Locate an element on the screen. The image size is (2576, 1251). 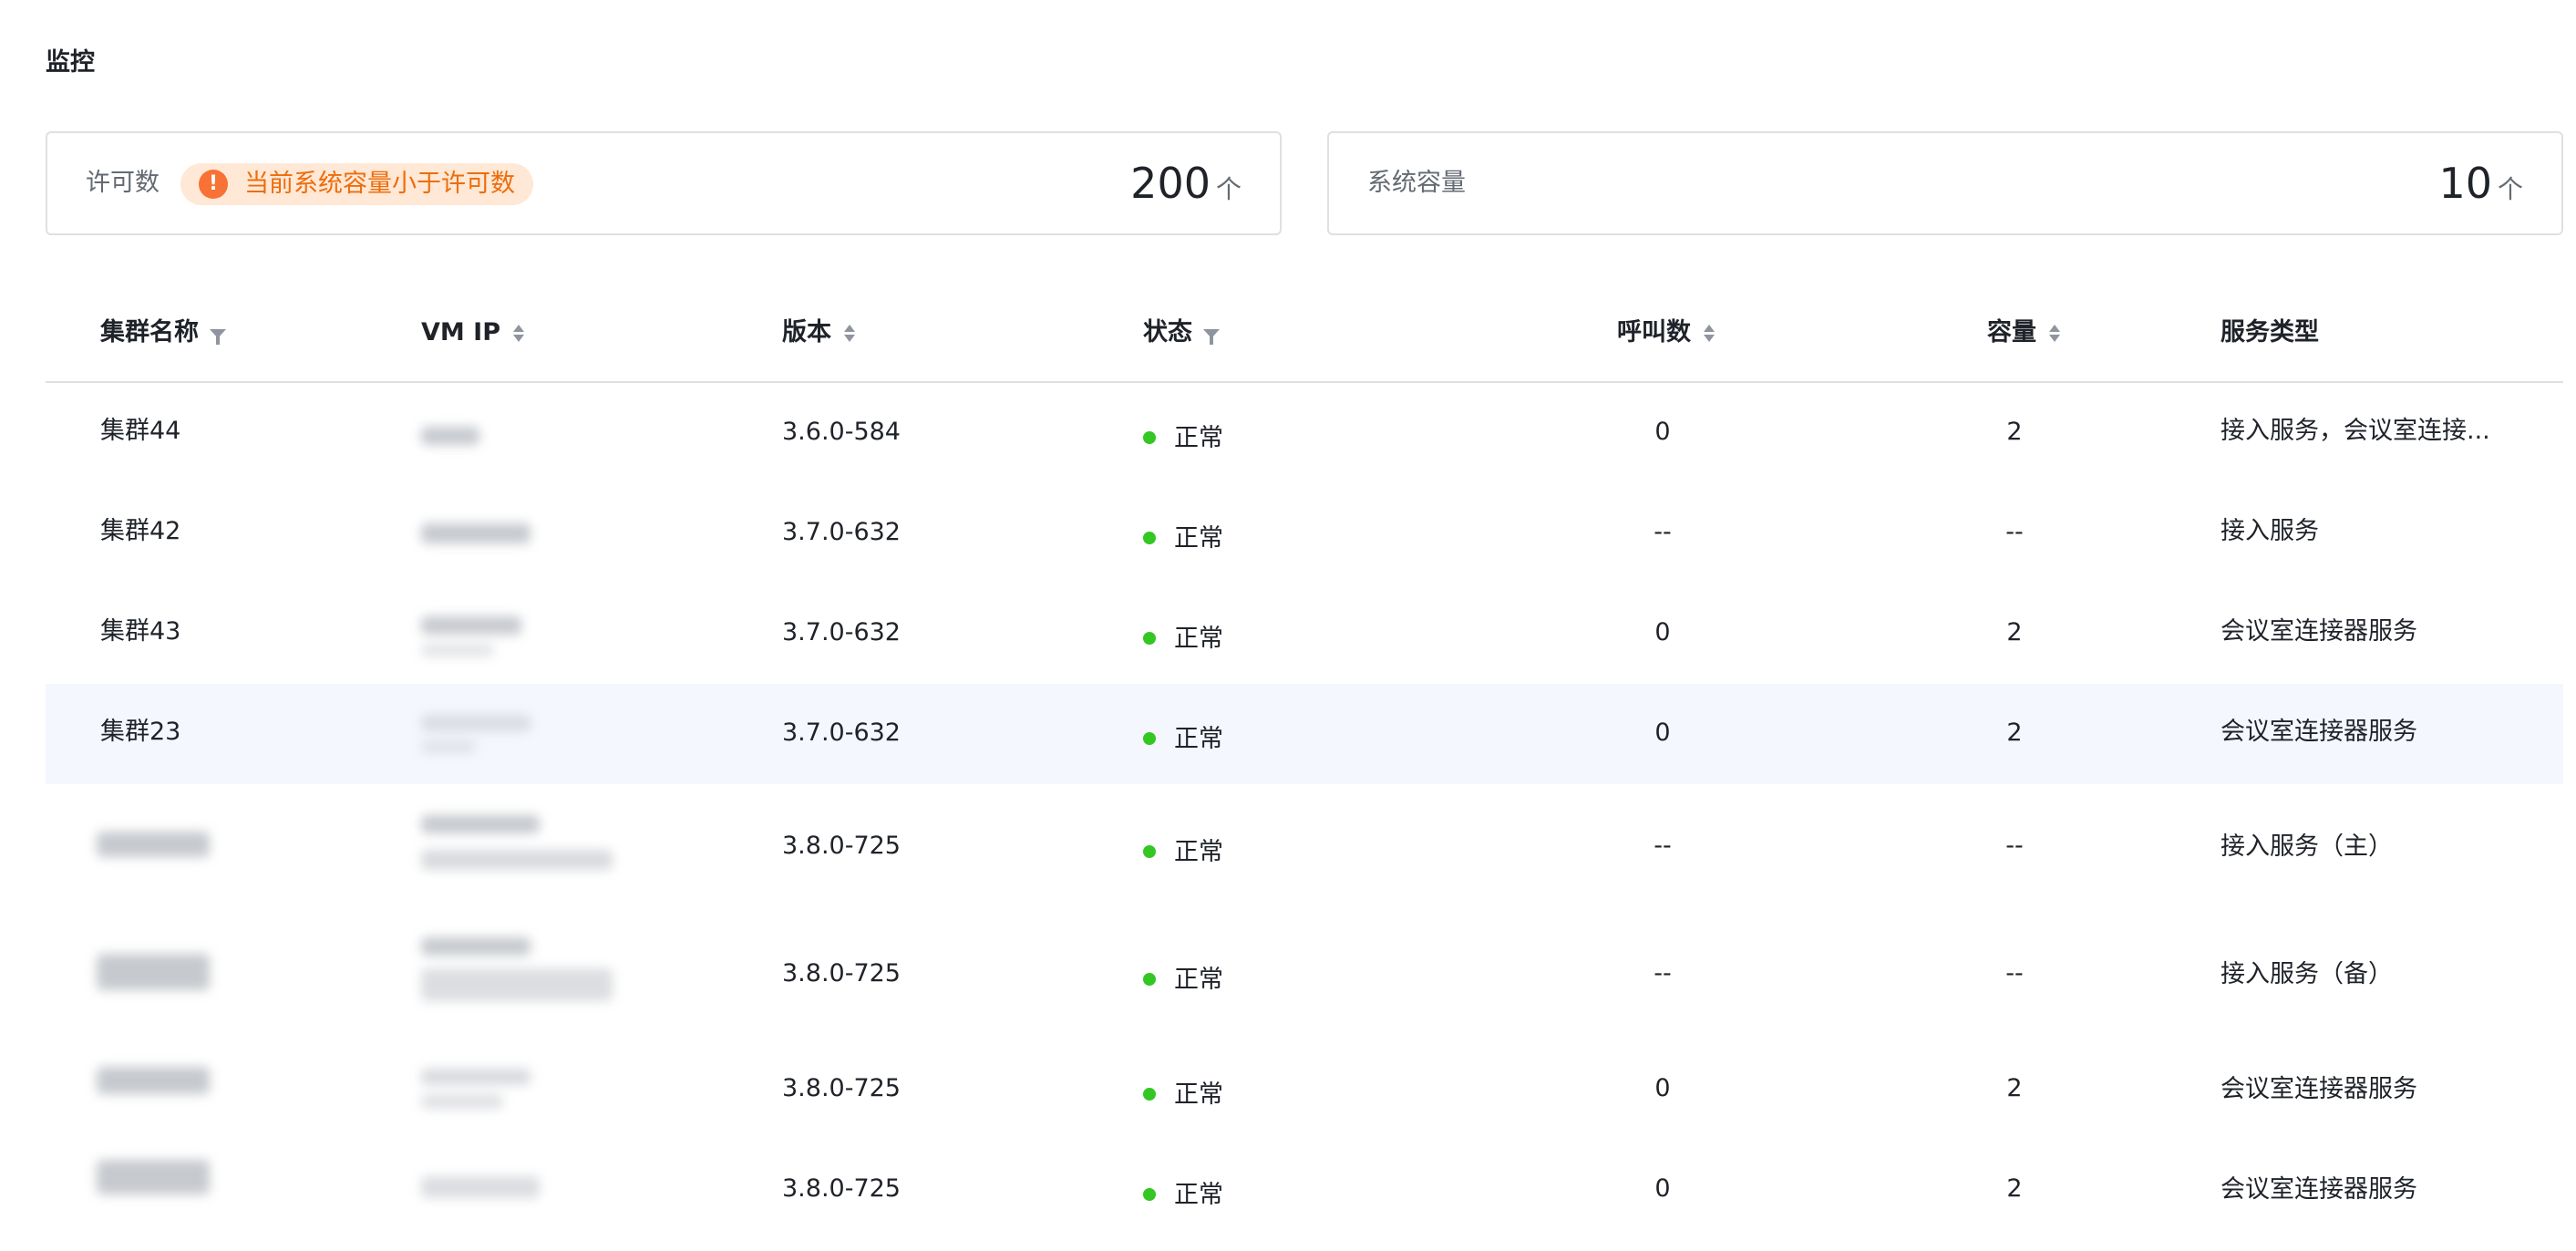
system-capacity-label: 系统容量 is located at coordinates (1416, 183).